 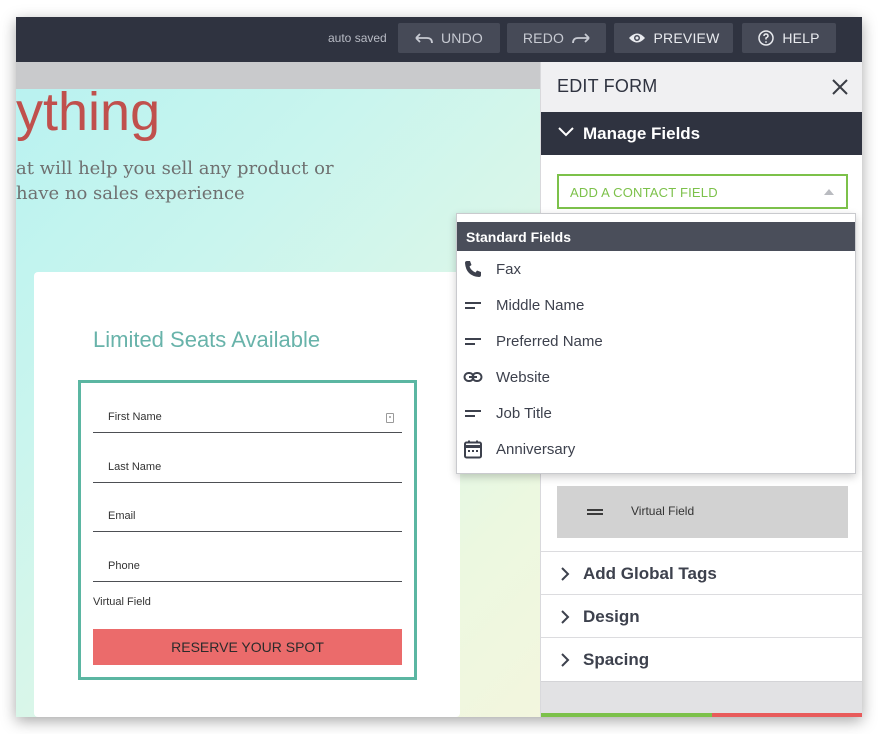 I want to click on dropdown-item-label: Middle Name, so click(x=540, y=305).